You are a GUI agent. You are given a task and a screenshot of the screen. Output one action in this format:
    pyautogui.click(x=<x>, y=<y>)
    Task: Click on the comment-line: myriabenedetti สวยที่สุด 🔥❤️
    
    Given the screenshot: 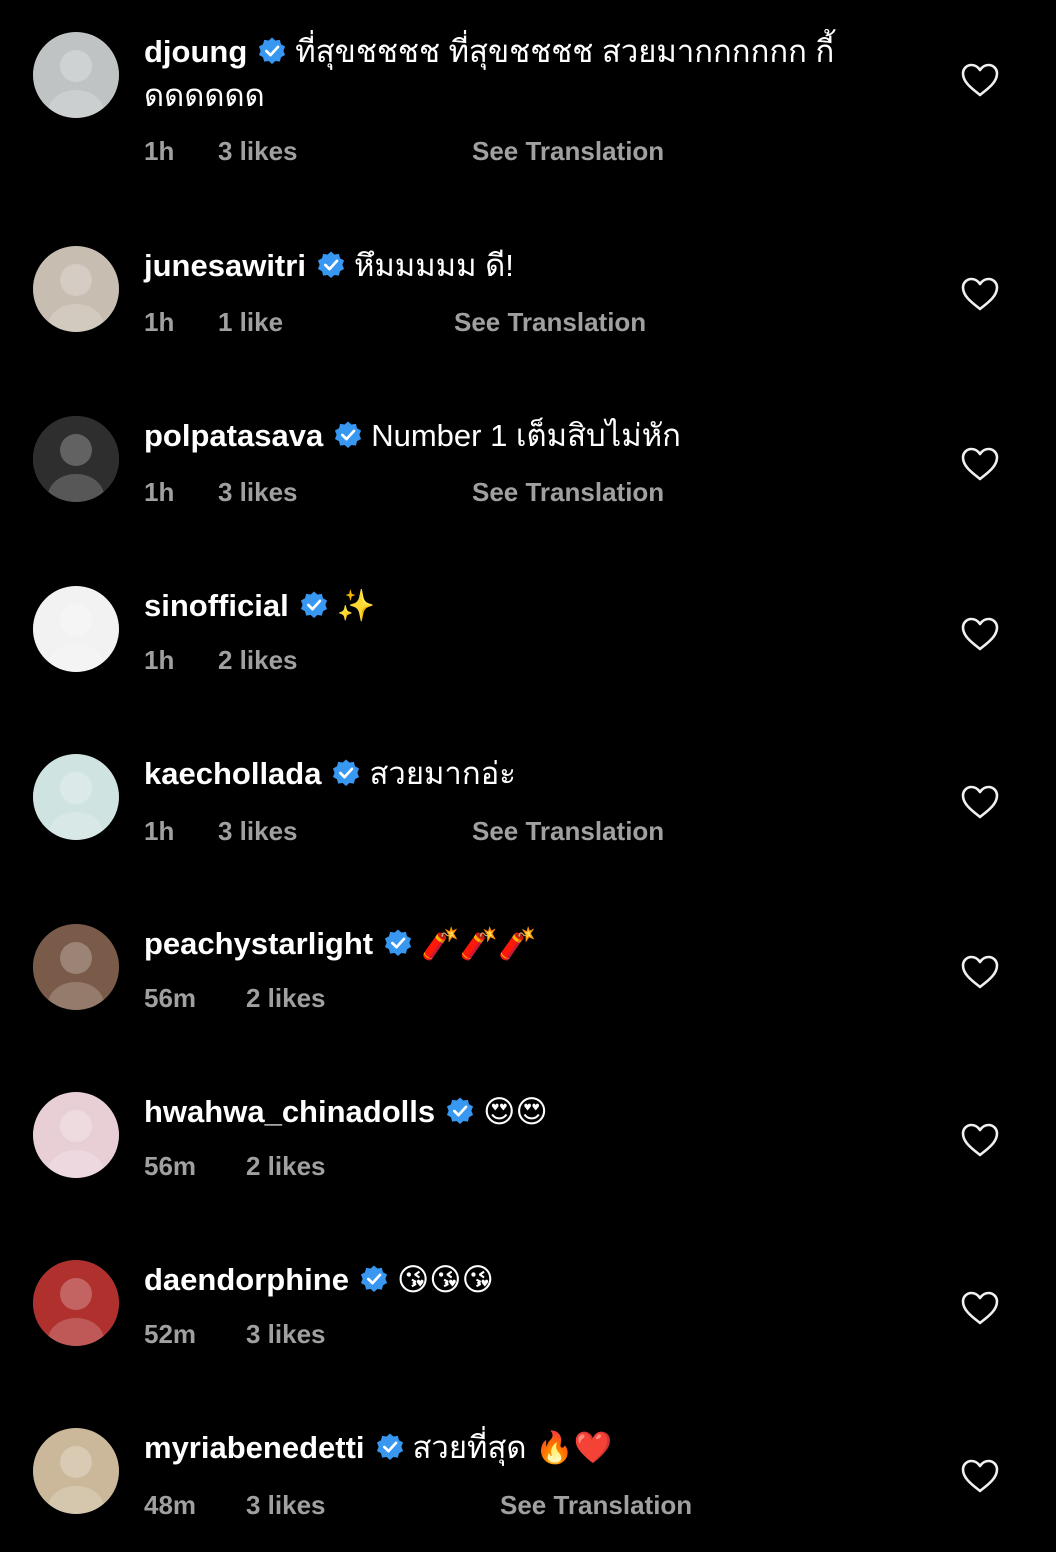 What is the action you would take?
    pyautogui.click(x=378, y=1448)
    